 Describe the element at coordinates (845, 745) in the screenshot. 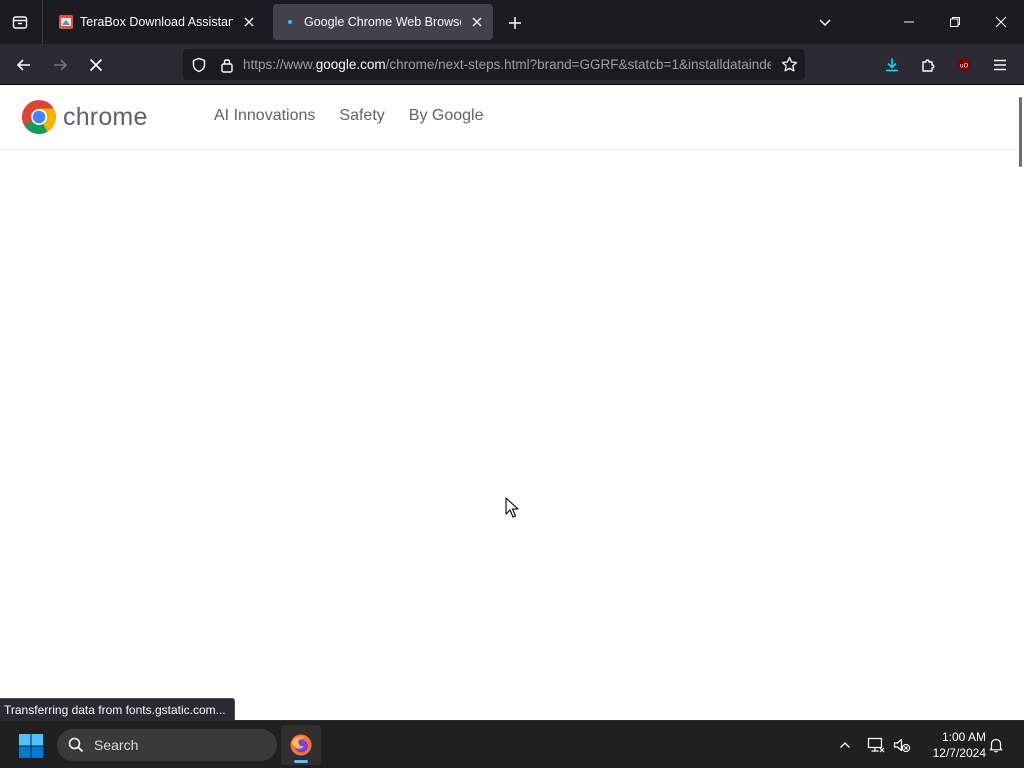

I see `chevron-up-icon` at that location.